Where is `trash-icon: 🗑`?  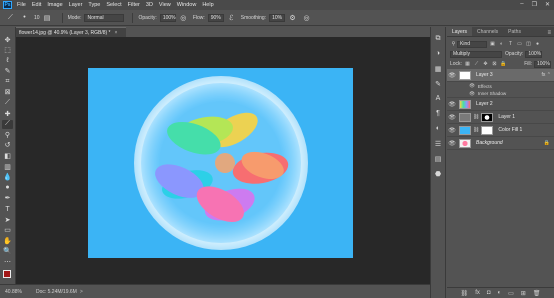
trash-icon: 🗑 is located at coordinates (537, 293).